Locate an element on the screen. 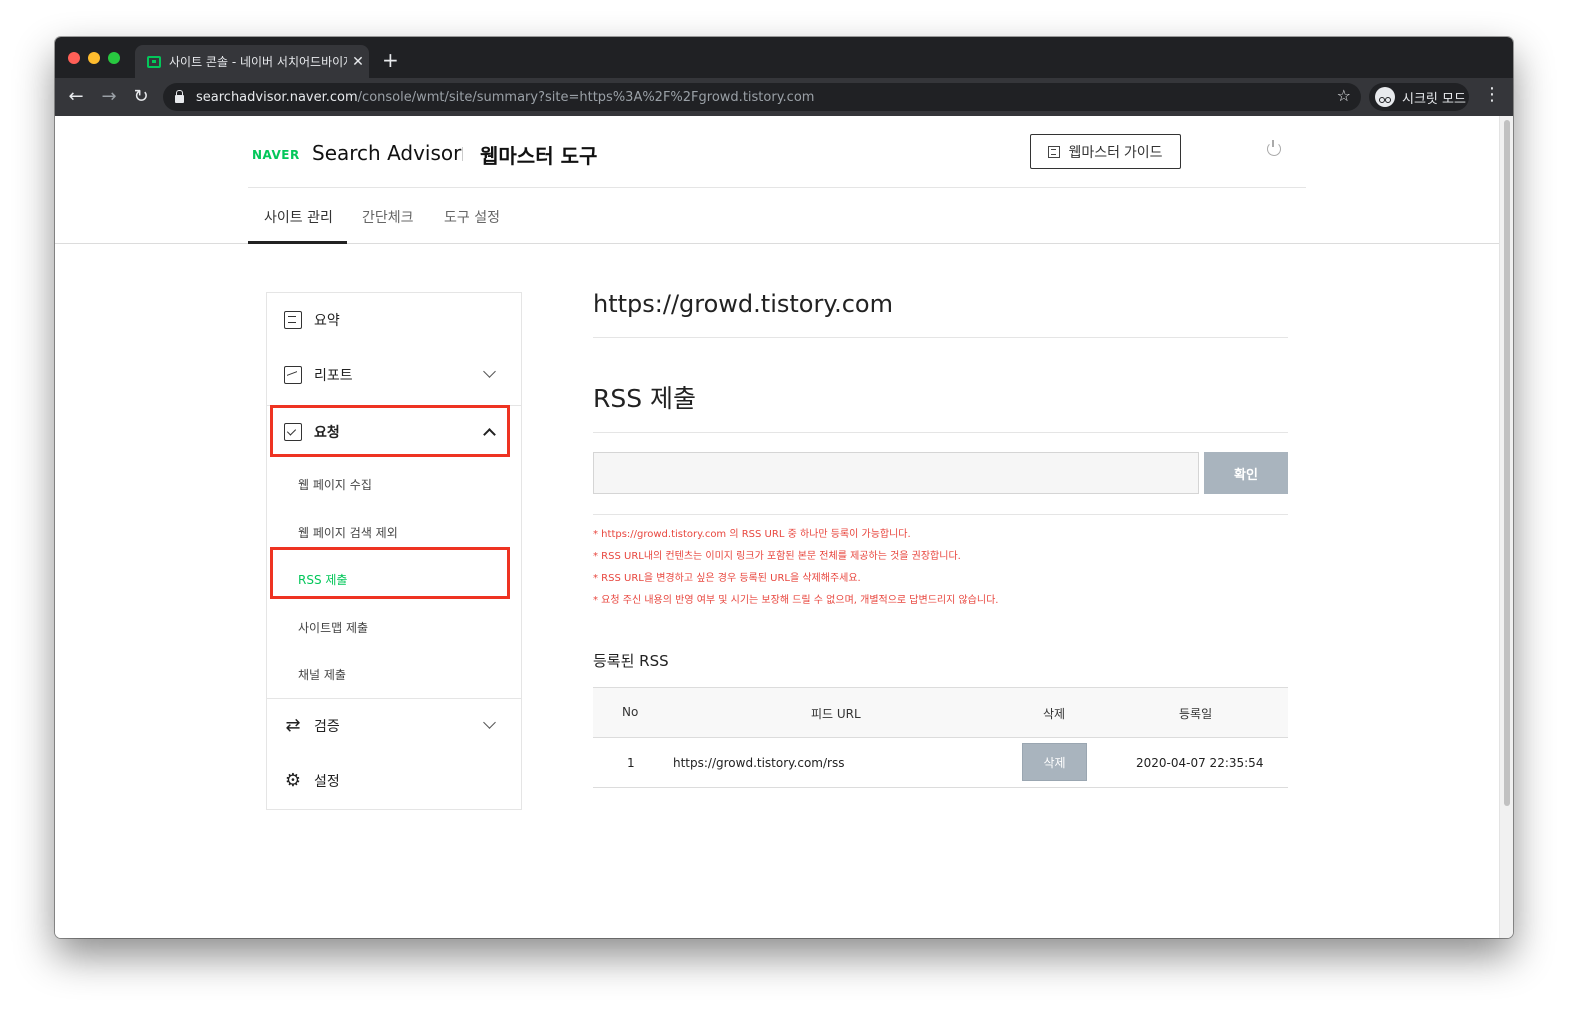  summary-icon is located at coordinates (293, 320).